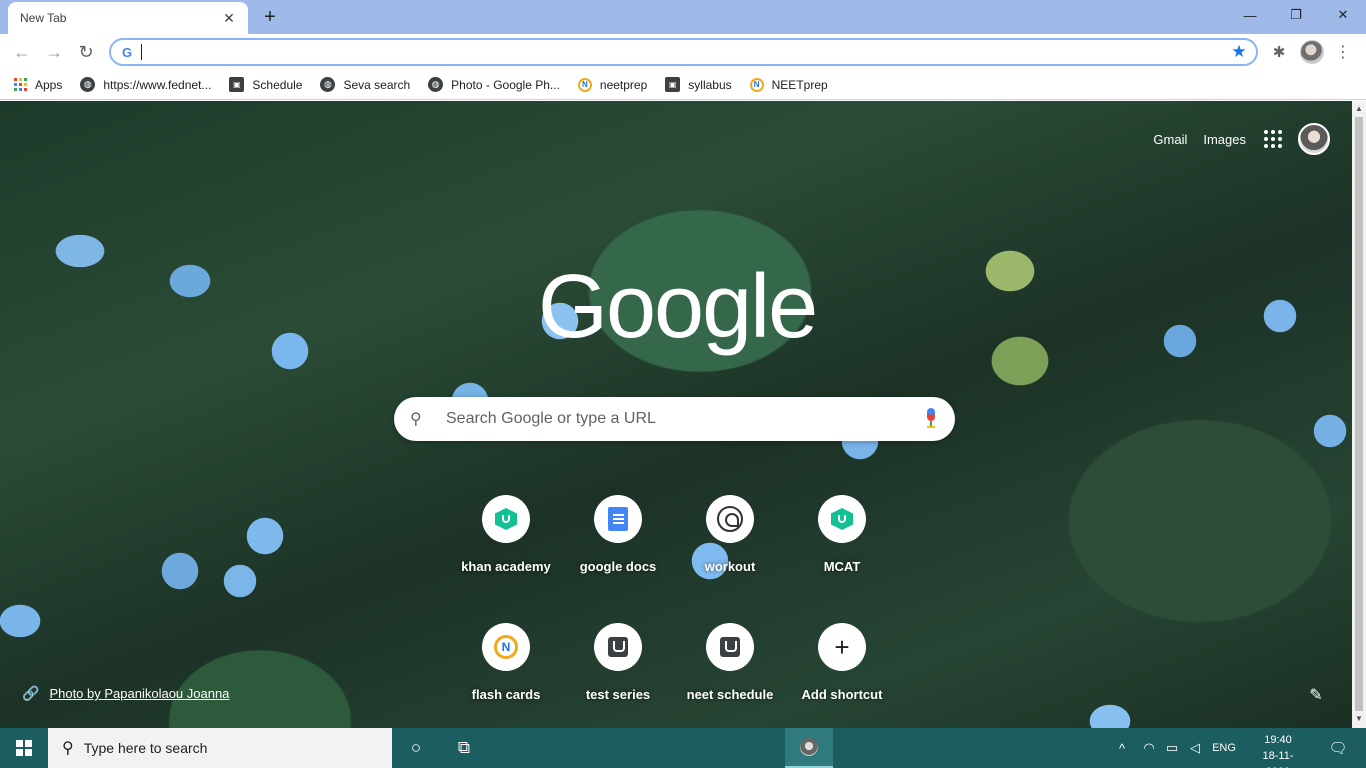  What do you see at coordinates (1343, 15) in the screenshot?
I see `close-window-button: ✕` at bounding box center [1343, 15].